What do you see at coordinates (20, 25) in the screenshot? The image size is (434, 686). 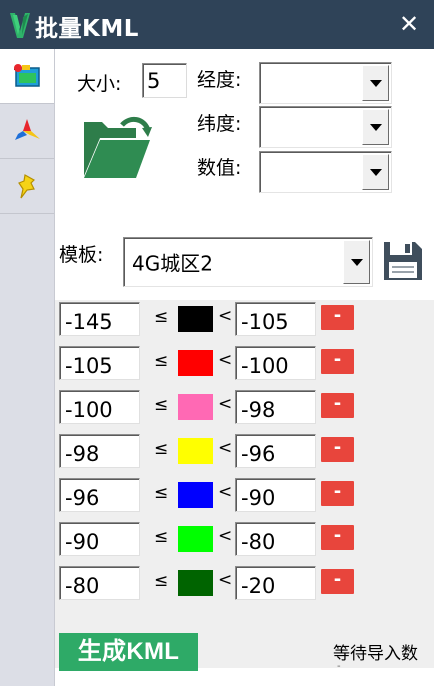 I see `app-logo-icon` at bounding box center [20, 25].